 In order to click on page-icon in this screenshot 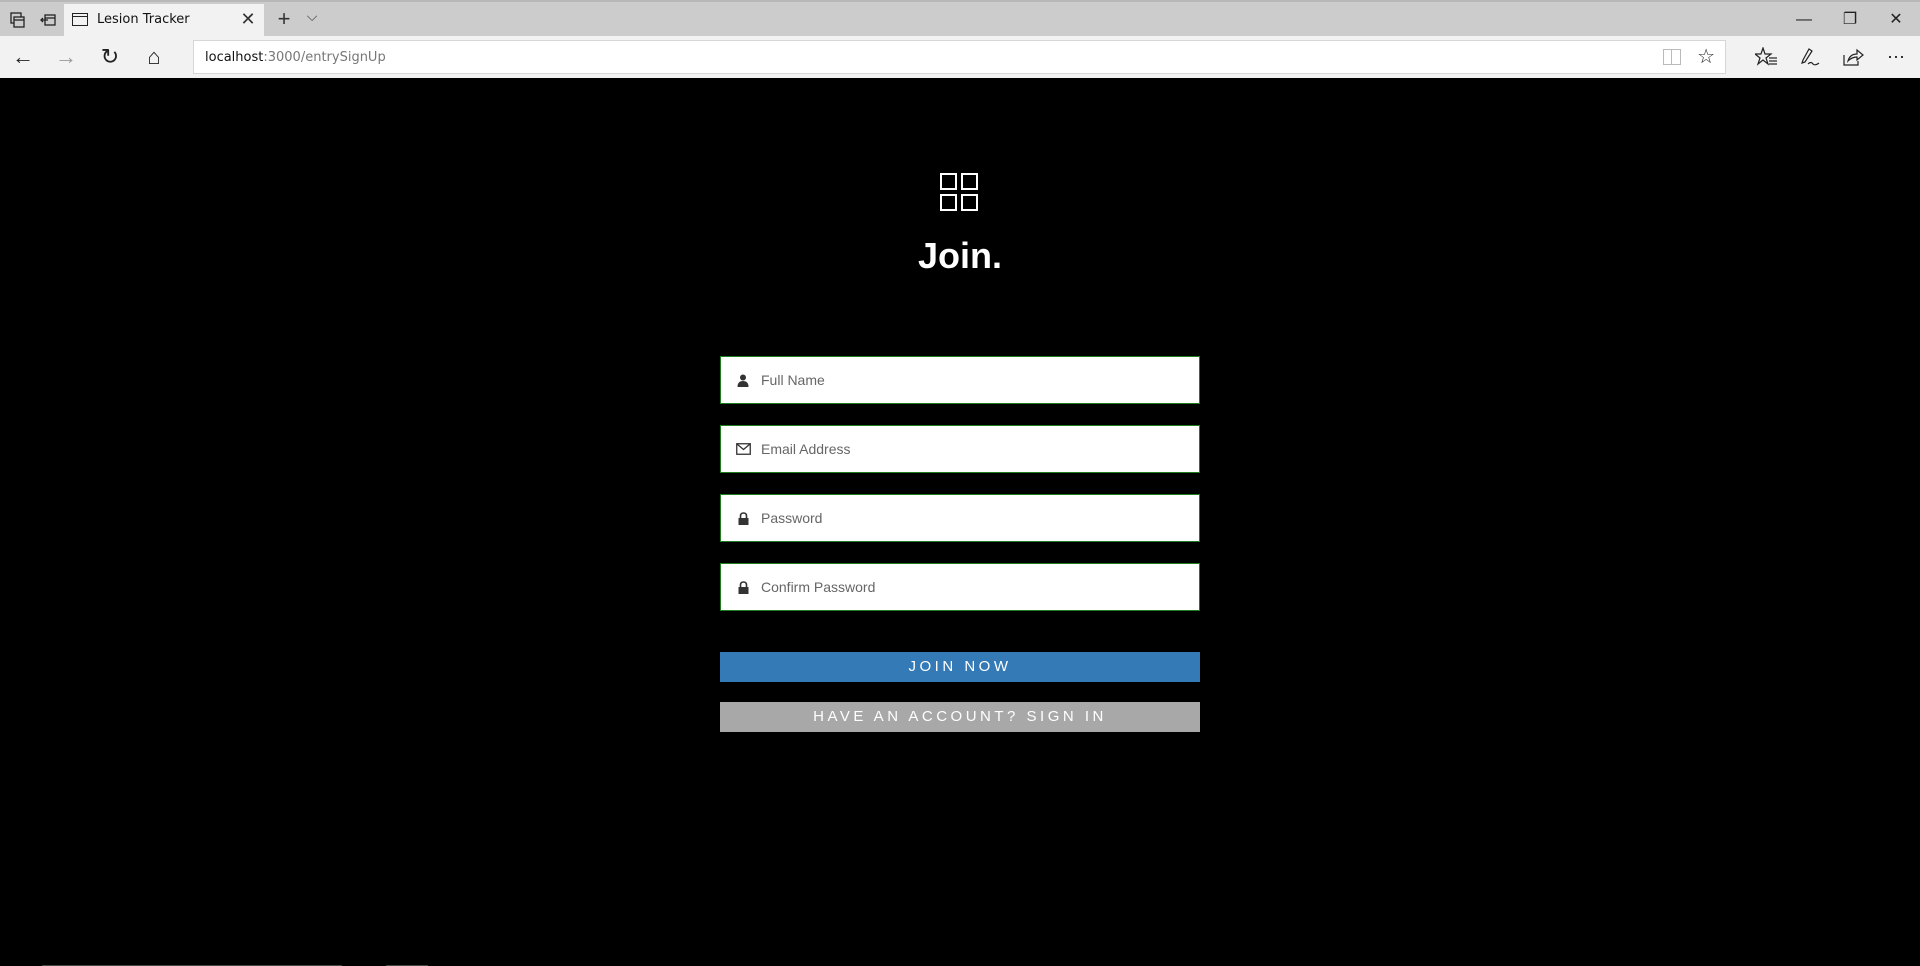, I will do `click(80, 19)`.